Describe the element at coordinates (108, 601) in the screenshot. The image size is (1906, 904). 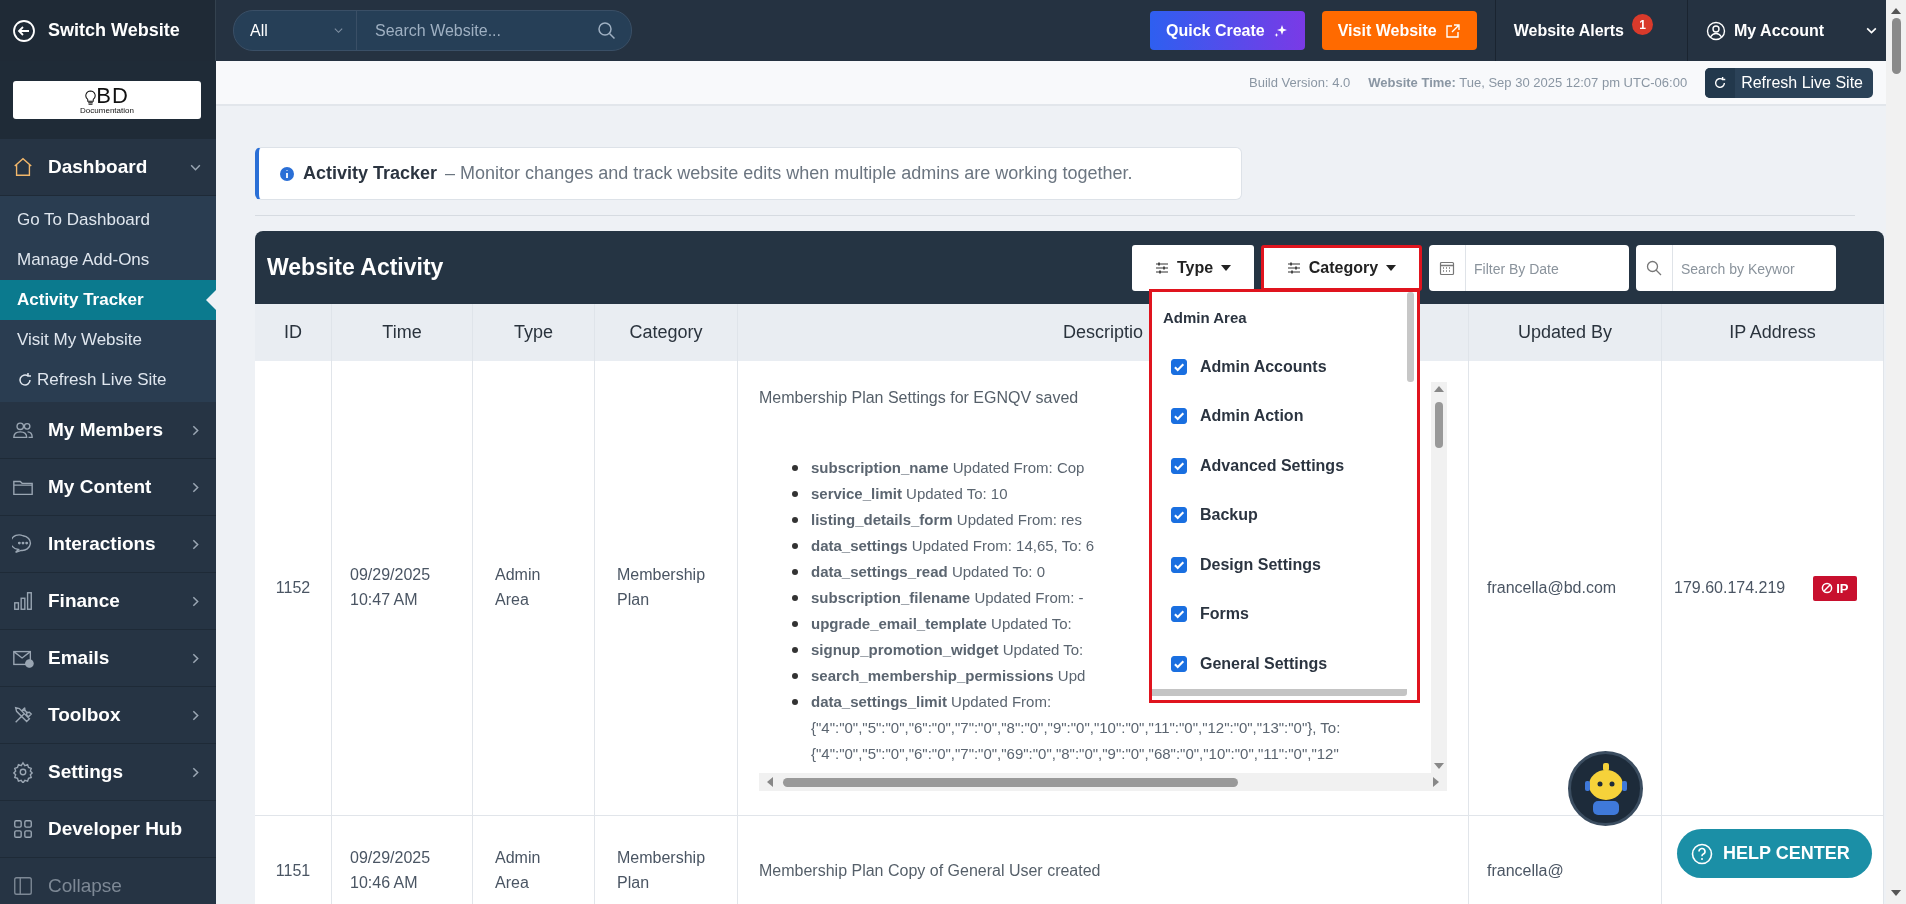
I see `menu-item: Finance` at that location.